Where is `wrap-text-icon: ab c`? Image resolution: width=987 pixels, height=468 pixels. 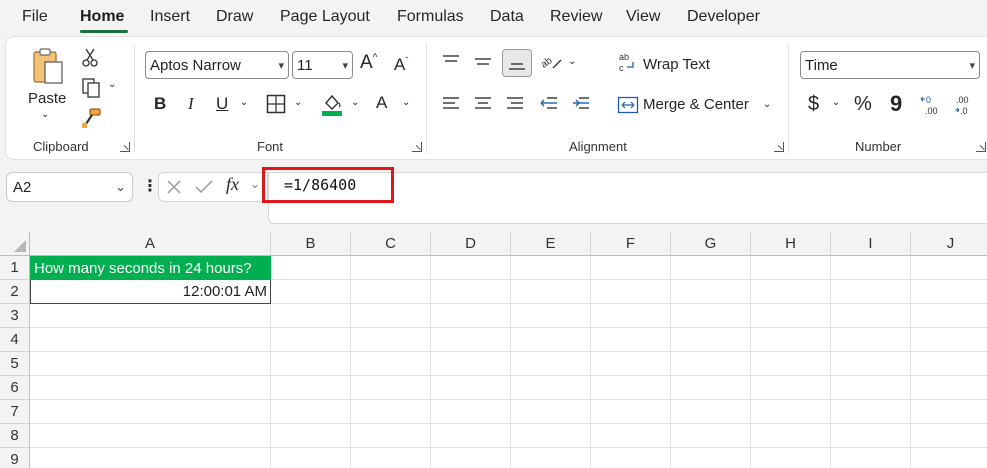
wrap-text-icon: ab c is located at coordinates (628, 62).